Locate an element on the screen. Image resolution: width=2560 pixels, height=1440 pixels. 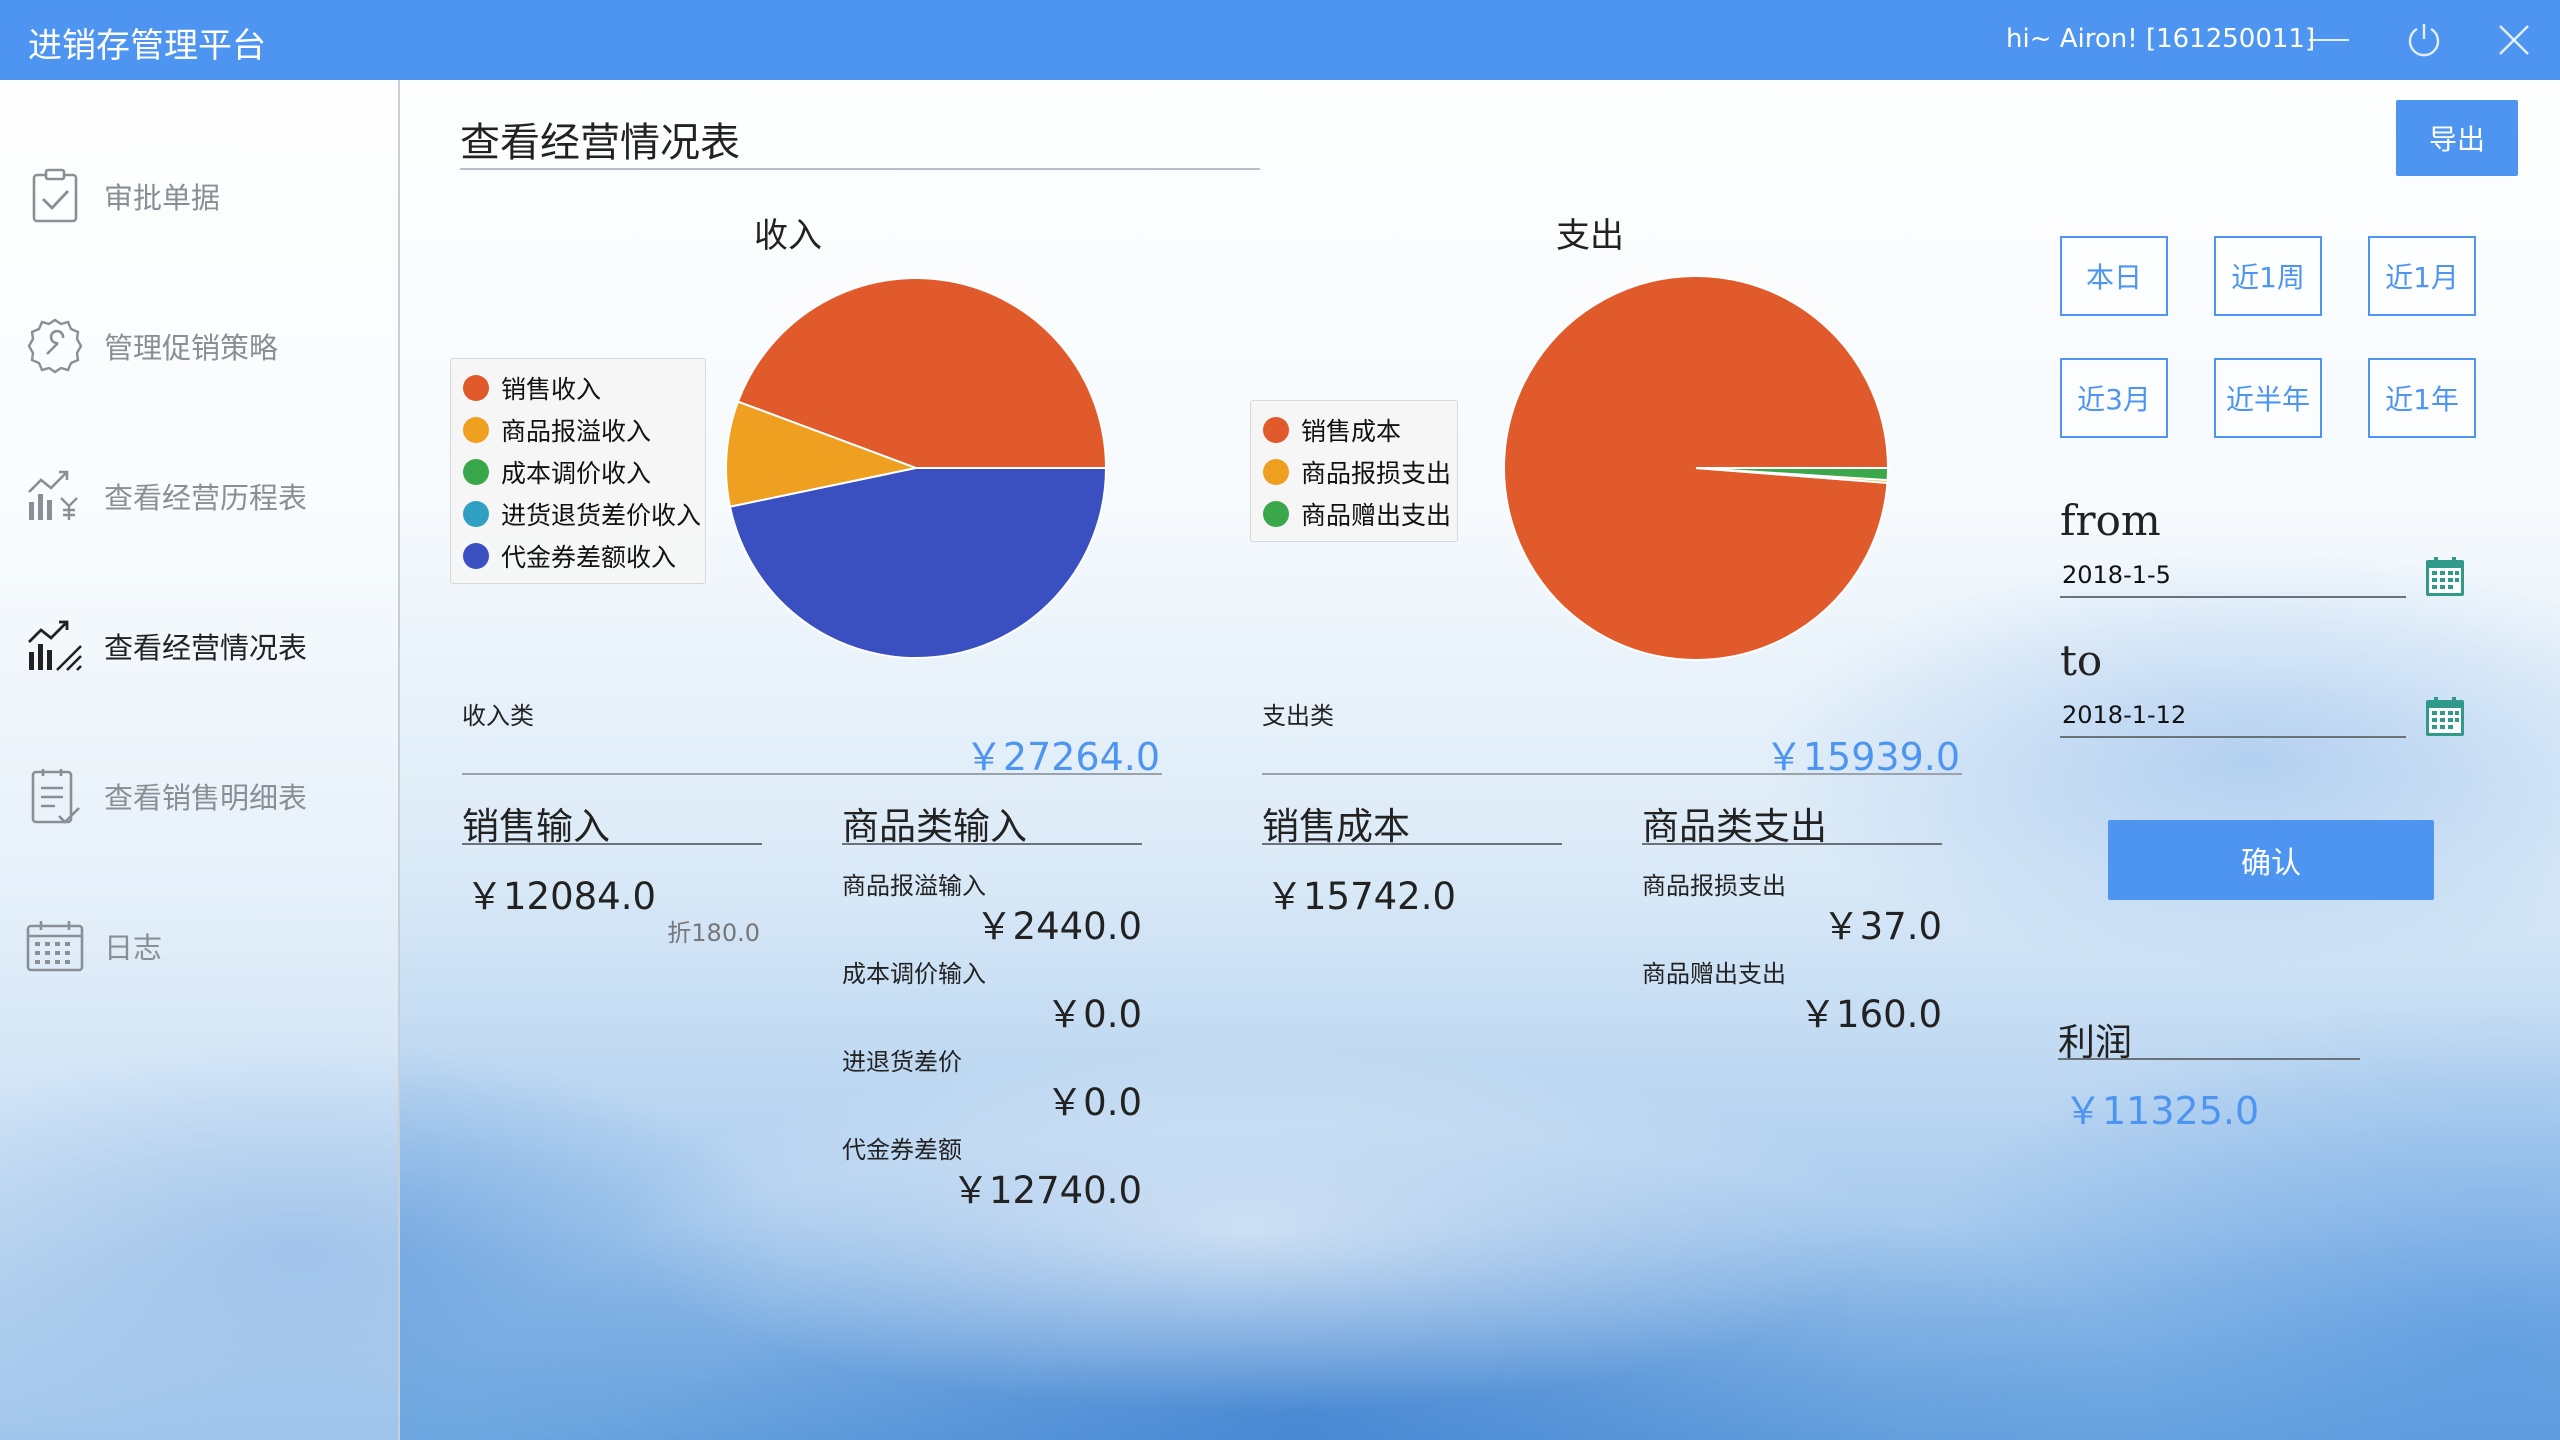
sidebar-item-label: 日志 is located at coordinates (133, 948).